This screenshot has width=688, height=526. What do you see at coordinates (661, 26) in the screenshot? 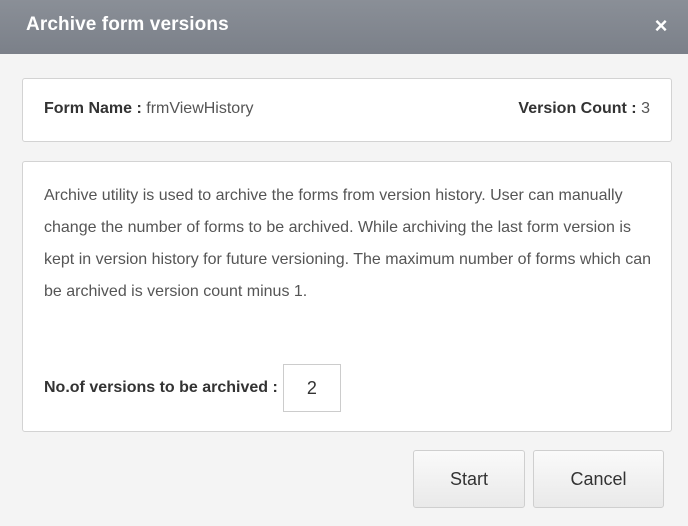
I see `close-icon: ×` at bounding box center [661, 26].